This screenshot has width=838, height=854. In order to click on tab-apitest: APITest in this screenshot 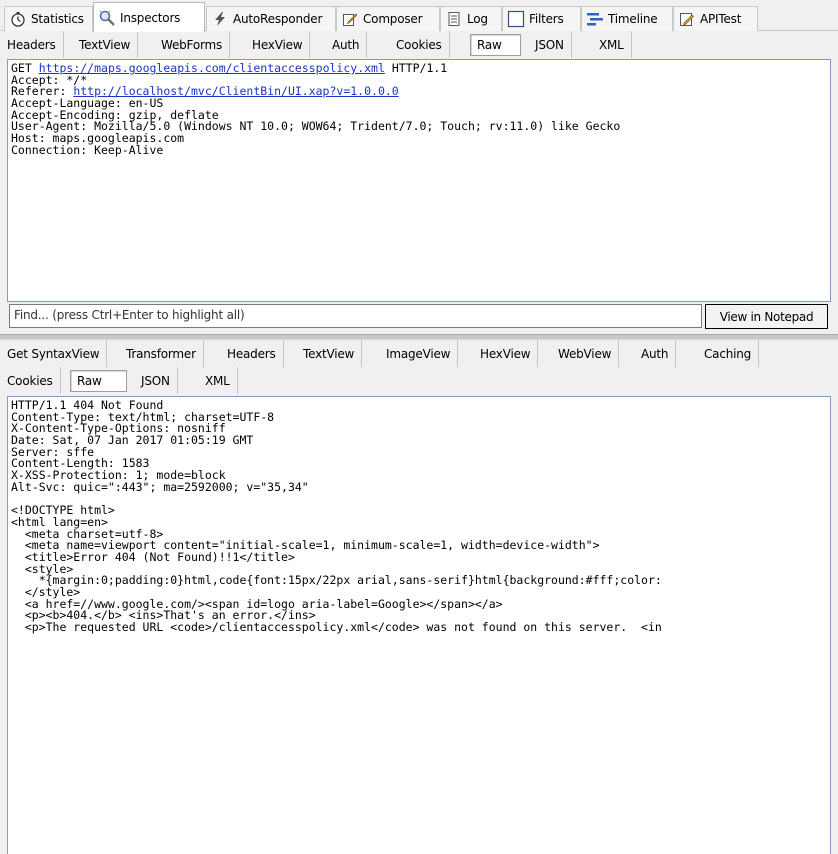, I will do `click(715, 18)`.